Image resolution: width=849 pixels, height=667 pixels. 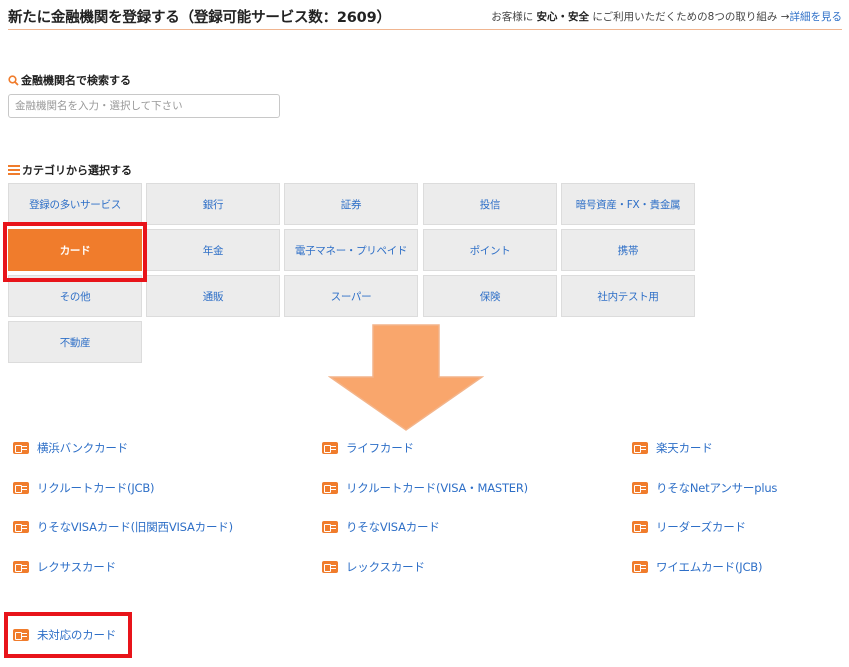 I want to click on search-icon, so click(x=13, y=80).